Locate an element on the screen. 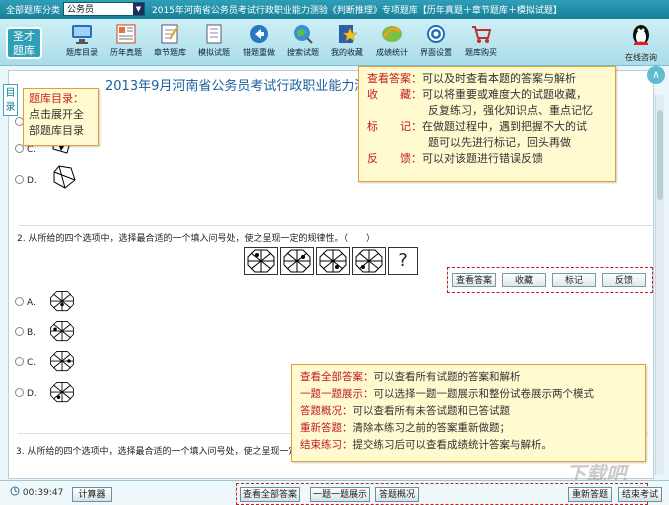  monitor-icon is located at coordinates (82, 34).